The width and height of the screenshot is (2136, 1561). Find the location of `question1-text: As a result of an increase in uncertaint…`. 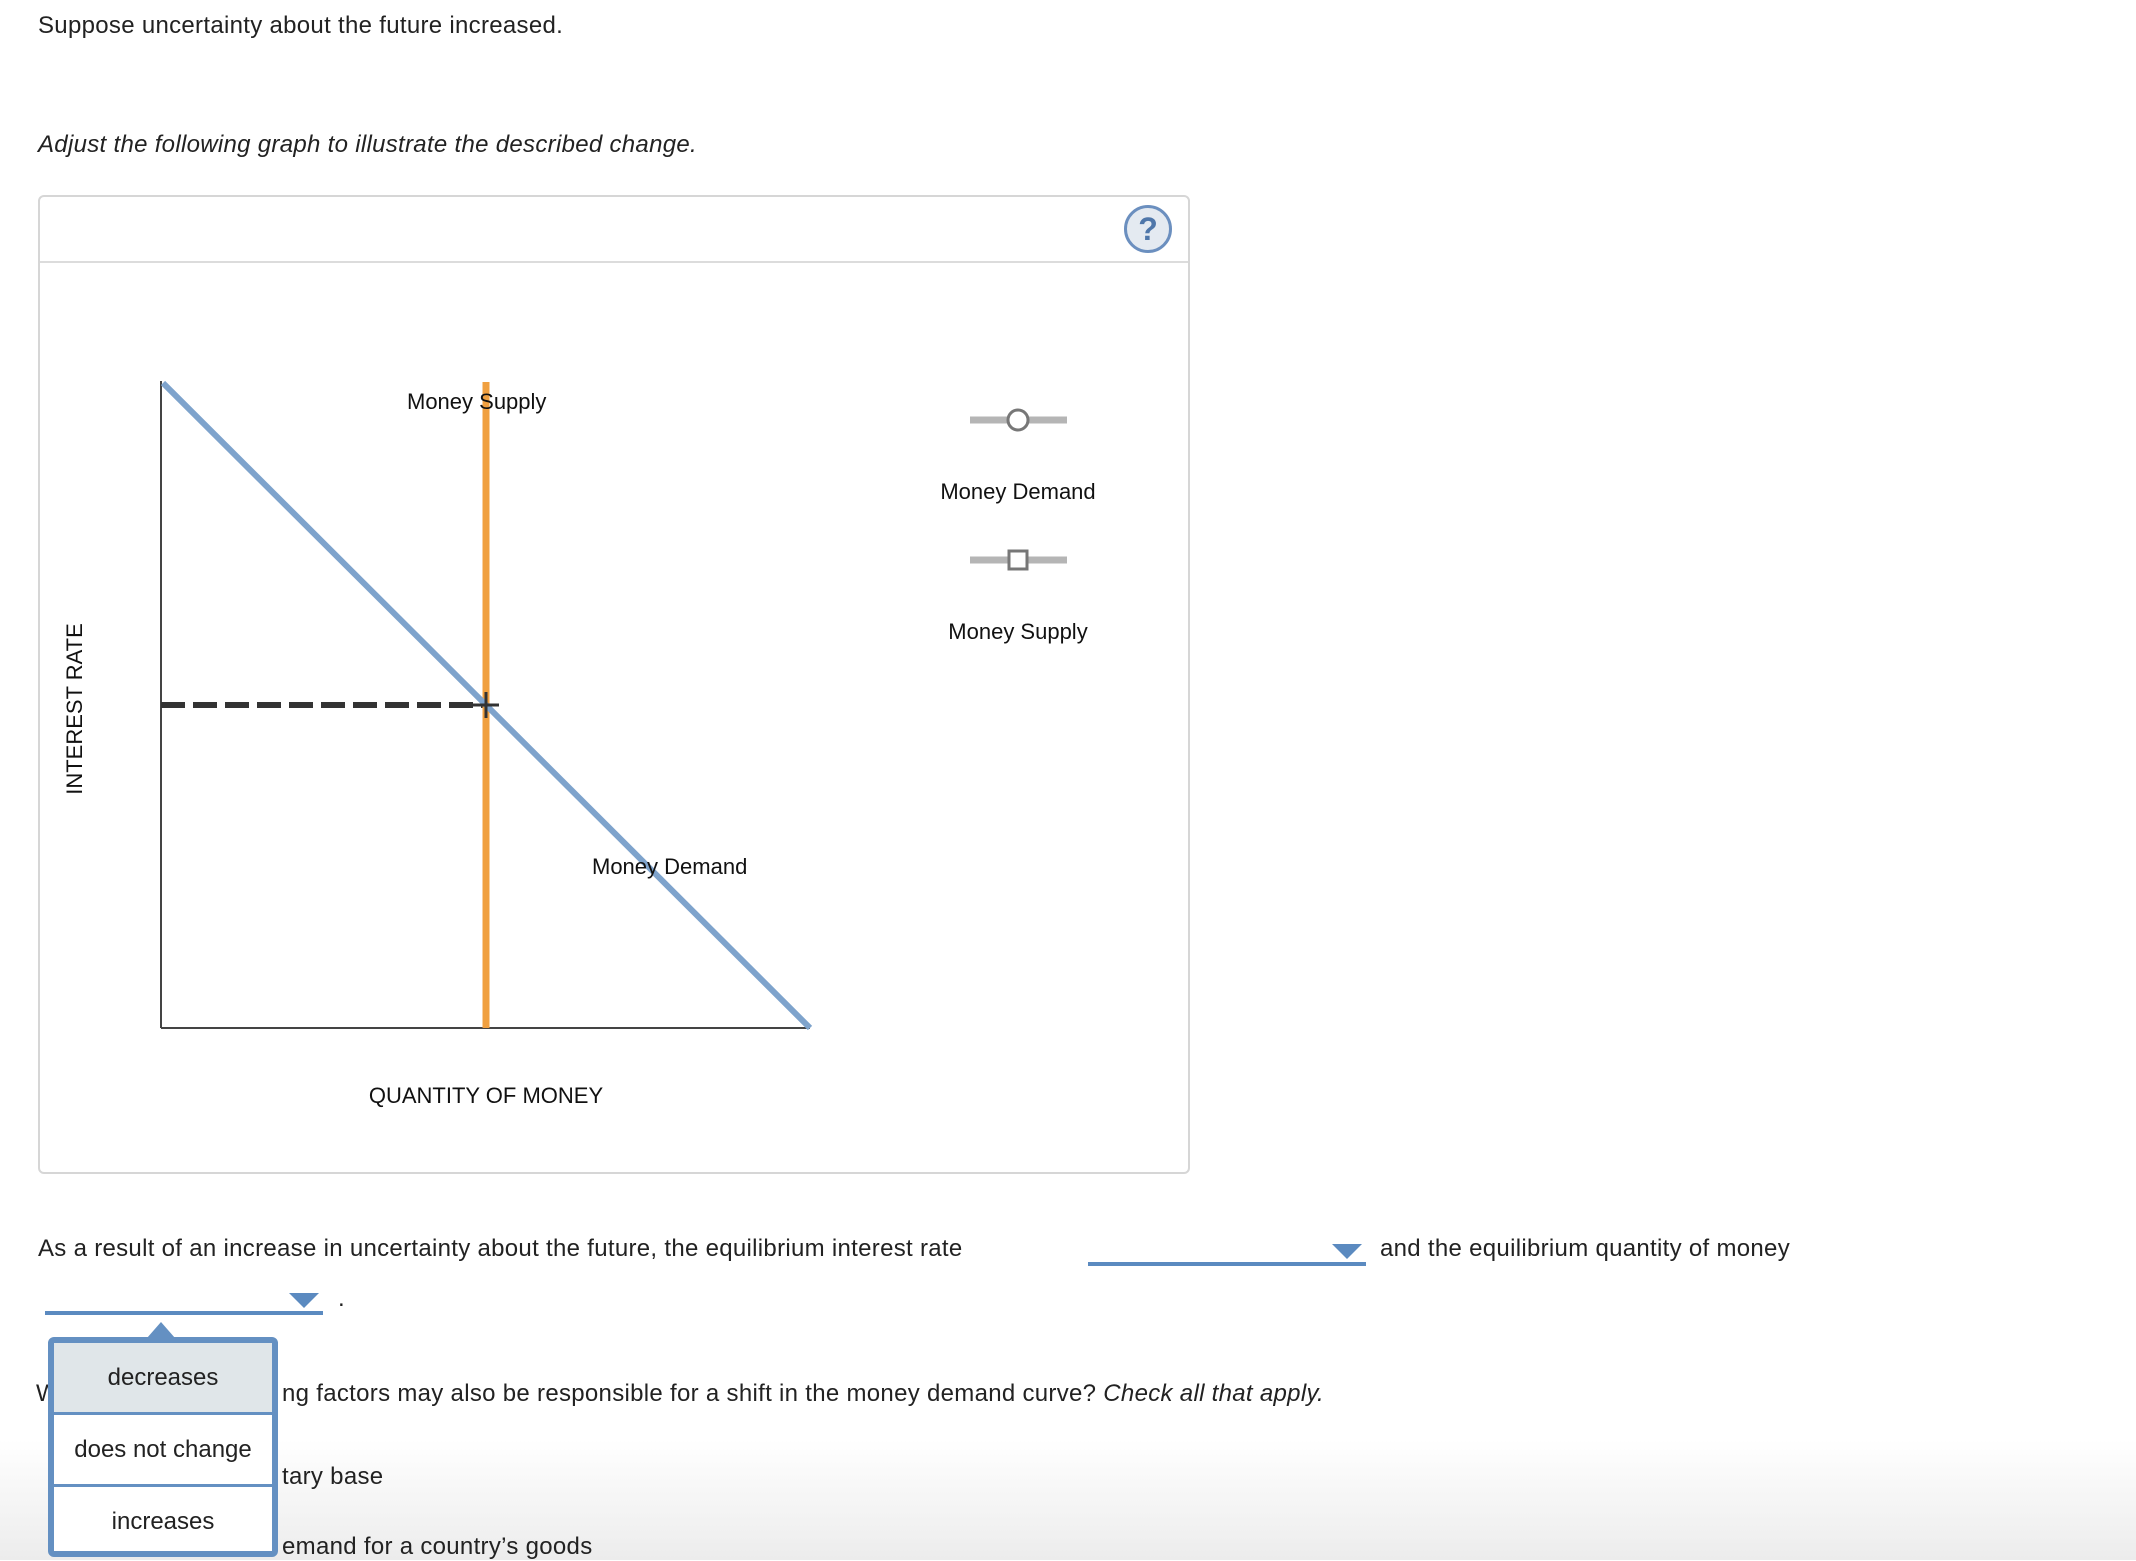

question1-text: As a result of an increase in uncertaint… is located at coordinates (500, 1248).